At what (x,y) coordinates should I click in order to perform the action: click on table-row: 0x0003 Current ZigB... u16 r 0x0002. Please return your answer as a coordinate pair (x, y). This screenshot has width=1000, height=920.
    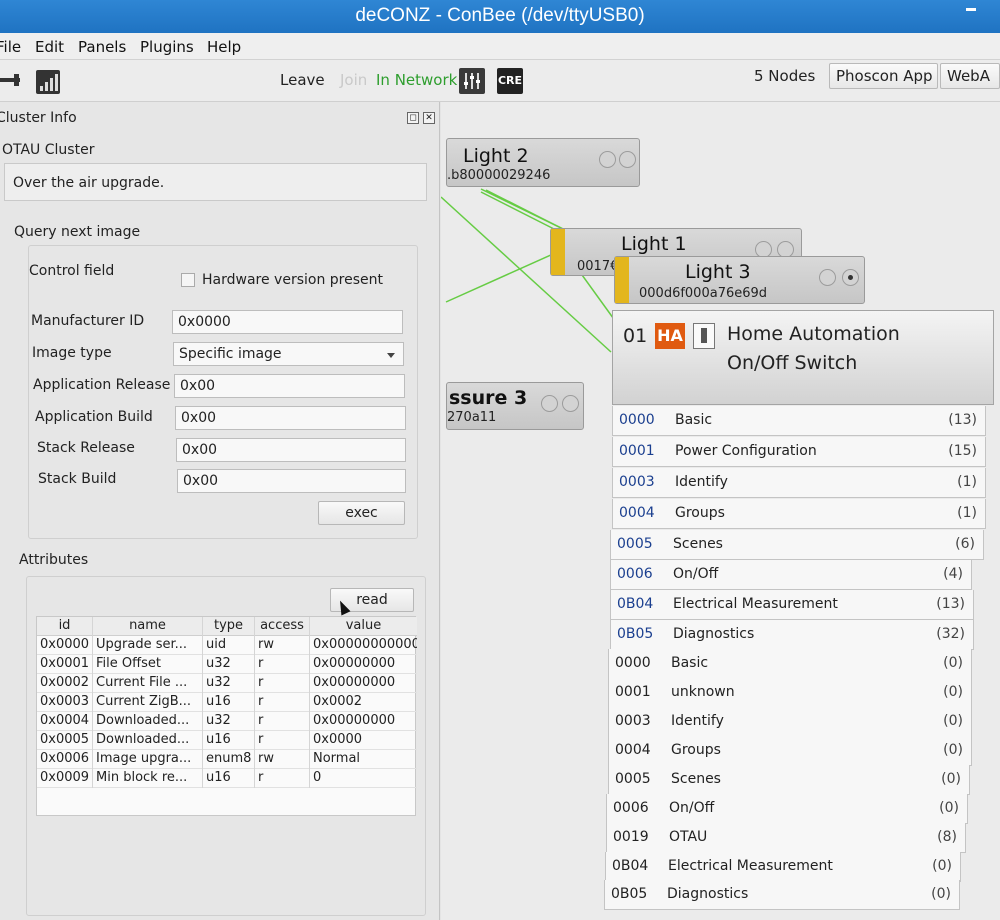
    Looking at the image, I should click on (227, 702).